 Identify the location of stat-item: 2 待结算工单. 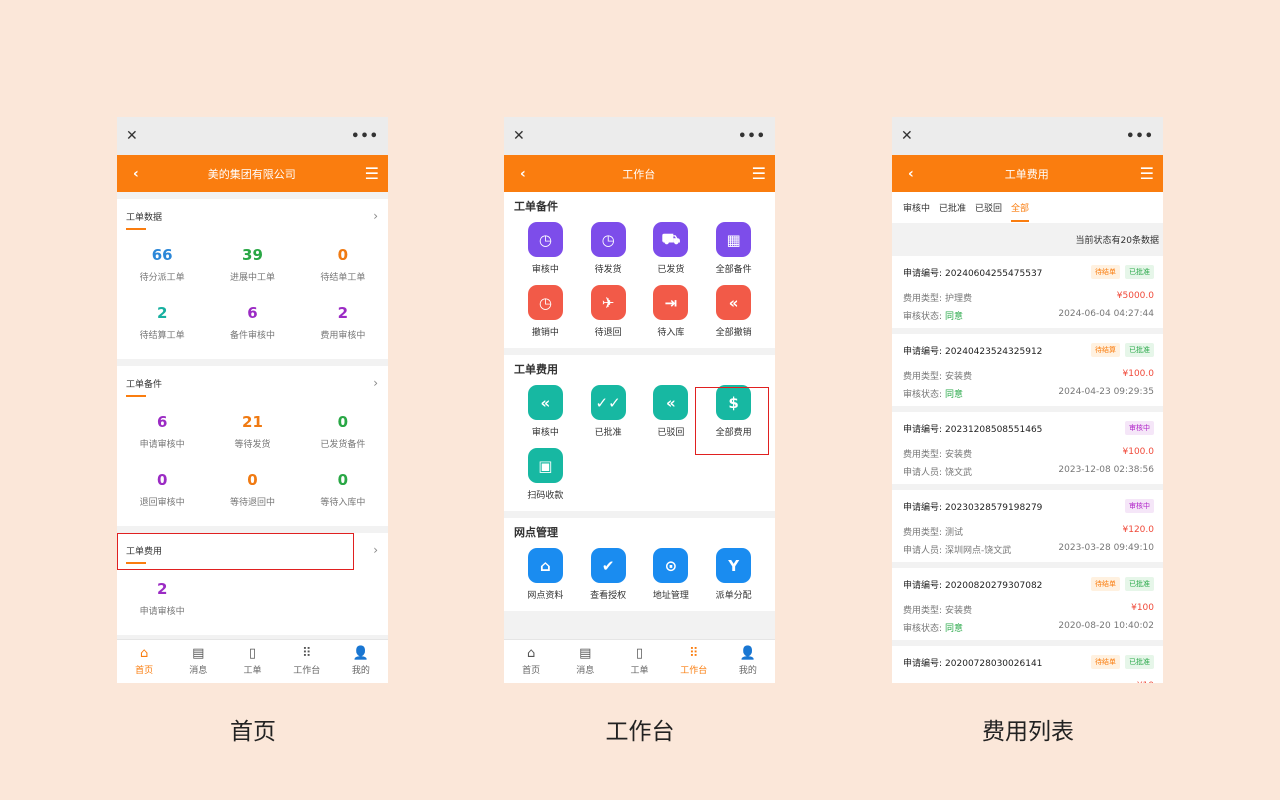
(162, 322).